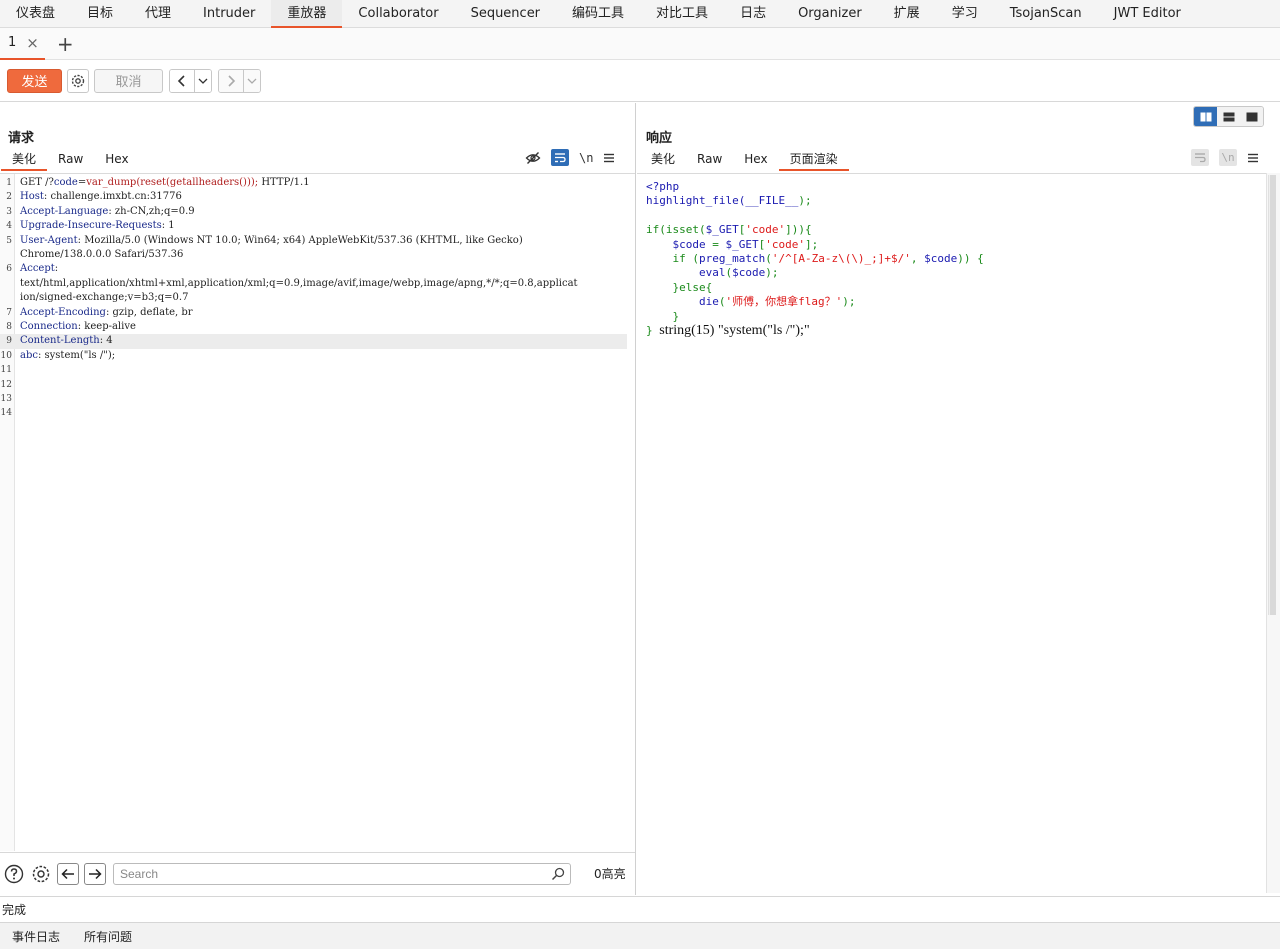 The image size is (1280, 949). I want to click on header-value: : system("ls /");, so click(76, 355).